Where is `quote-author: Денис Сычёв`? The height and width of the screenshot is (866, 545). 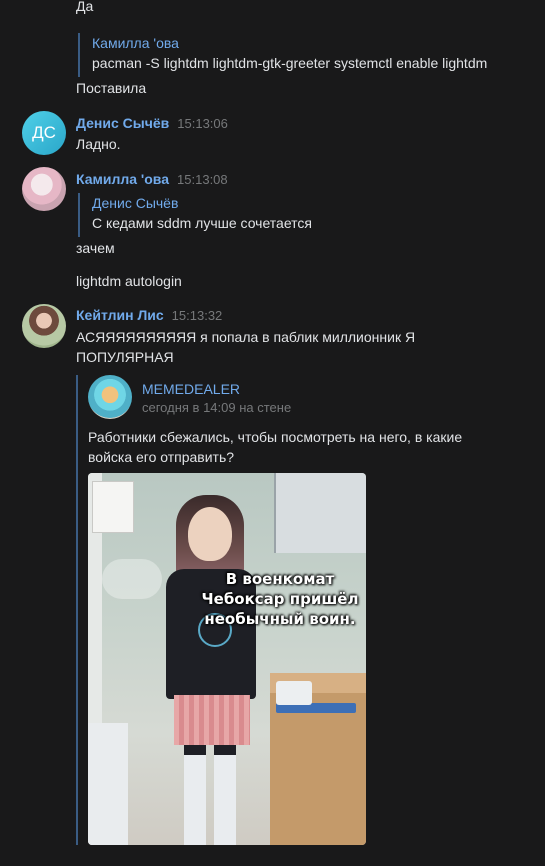 quote-author: Денис Сычёв is located at coordinates (202, 203).